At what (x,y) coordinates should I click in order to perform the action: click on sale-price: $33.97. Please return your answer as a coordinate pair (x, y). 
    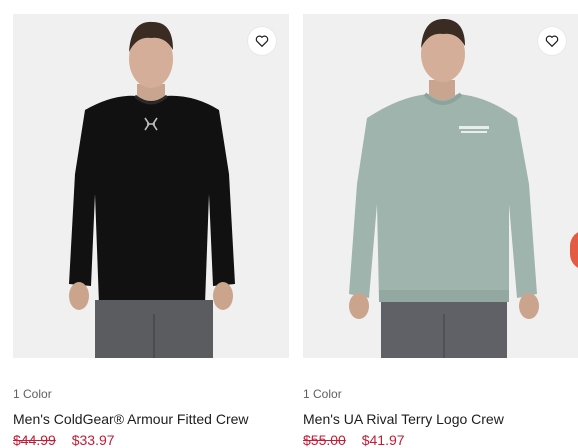
    Looking at the image, I should click on (93, 440).